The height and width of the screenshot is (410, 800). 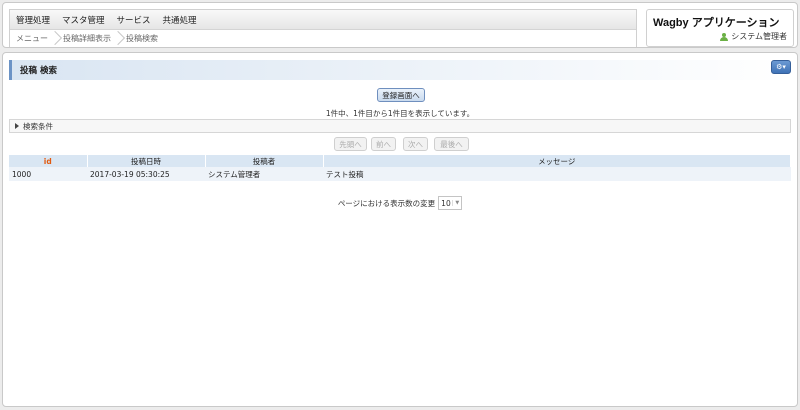 What do you see at coordinates (32, 38) in the screenshot?
I see `breadcrumb-menu: メニュー` at bounding box center [32, 38].